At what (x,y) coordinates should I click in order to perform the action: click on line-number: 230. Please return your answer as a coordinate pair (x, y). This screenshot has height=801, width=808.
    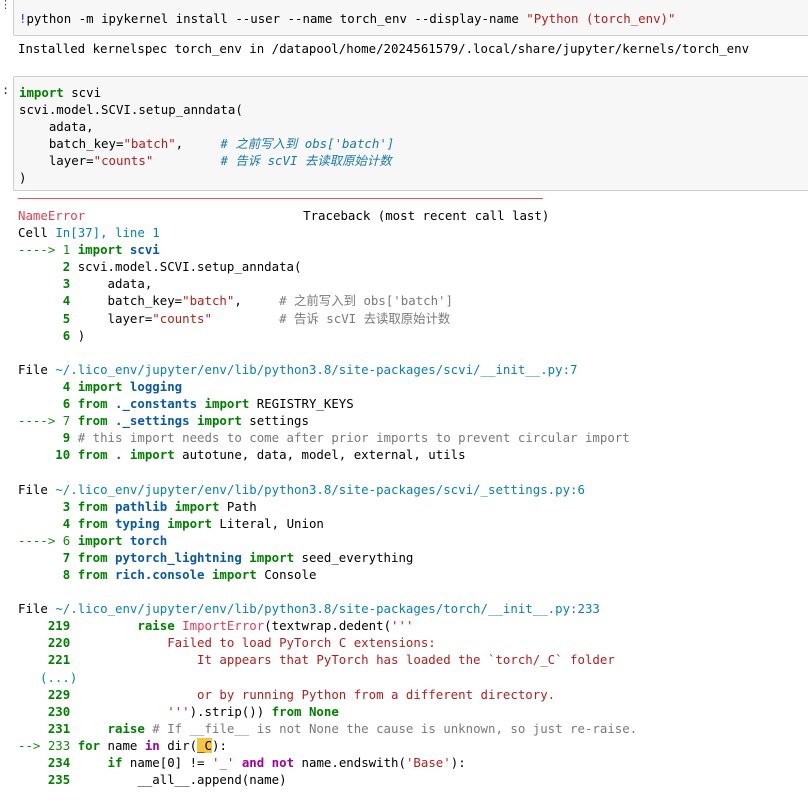
    Looking at the image, I should click on (48, 711).